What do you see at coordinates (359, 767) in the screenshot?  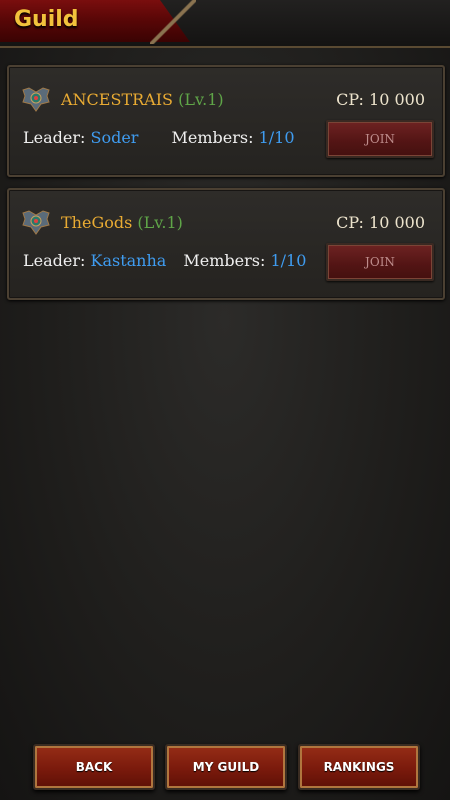 I see `rankings-button: RANKINGS` at bounding box center [359, 767].